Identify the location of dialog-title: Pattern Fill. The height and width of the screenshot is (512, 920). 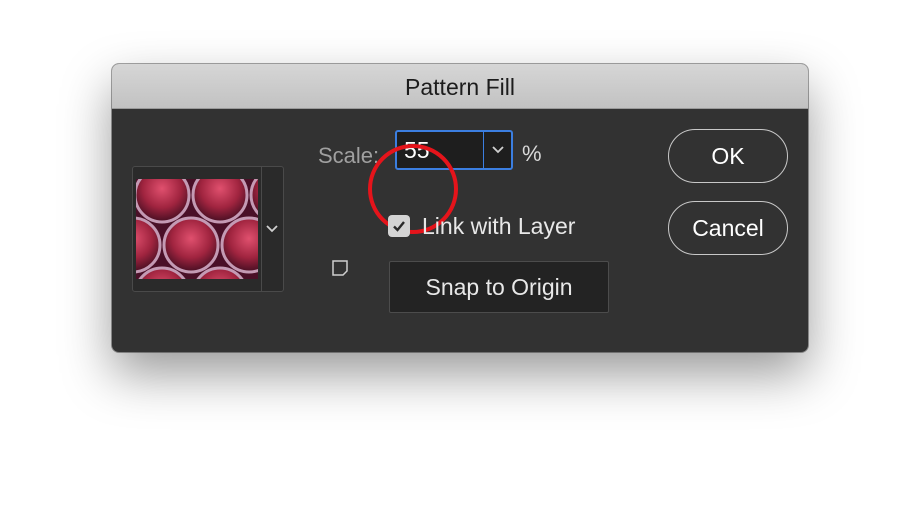
(460, 86).